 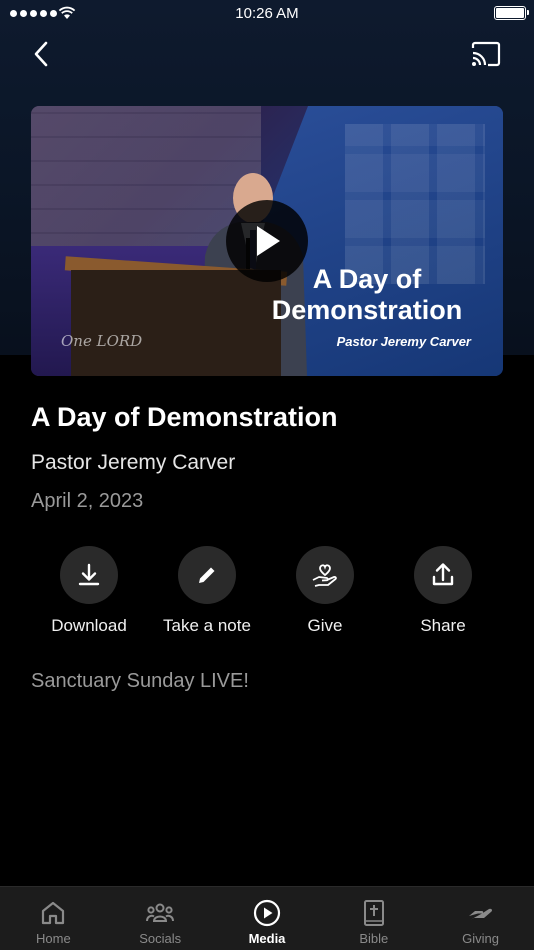 I want to click on status-bar: 10:26 AM, so click(x=267, y=15).